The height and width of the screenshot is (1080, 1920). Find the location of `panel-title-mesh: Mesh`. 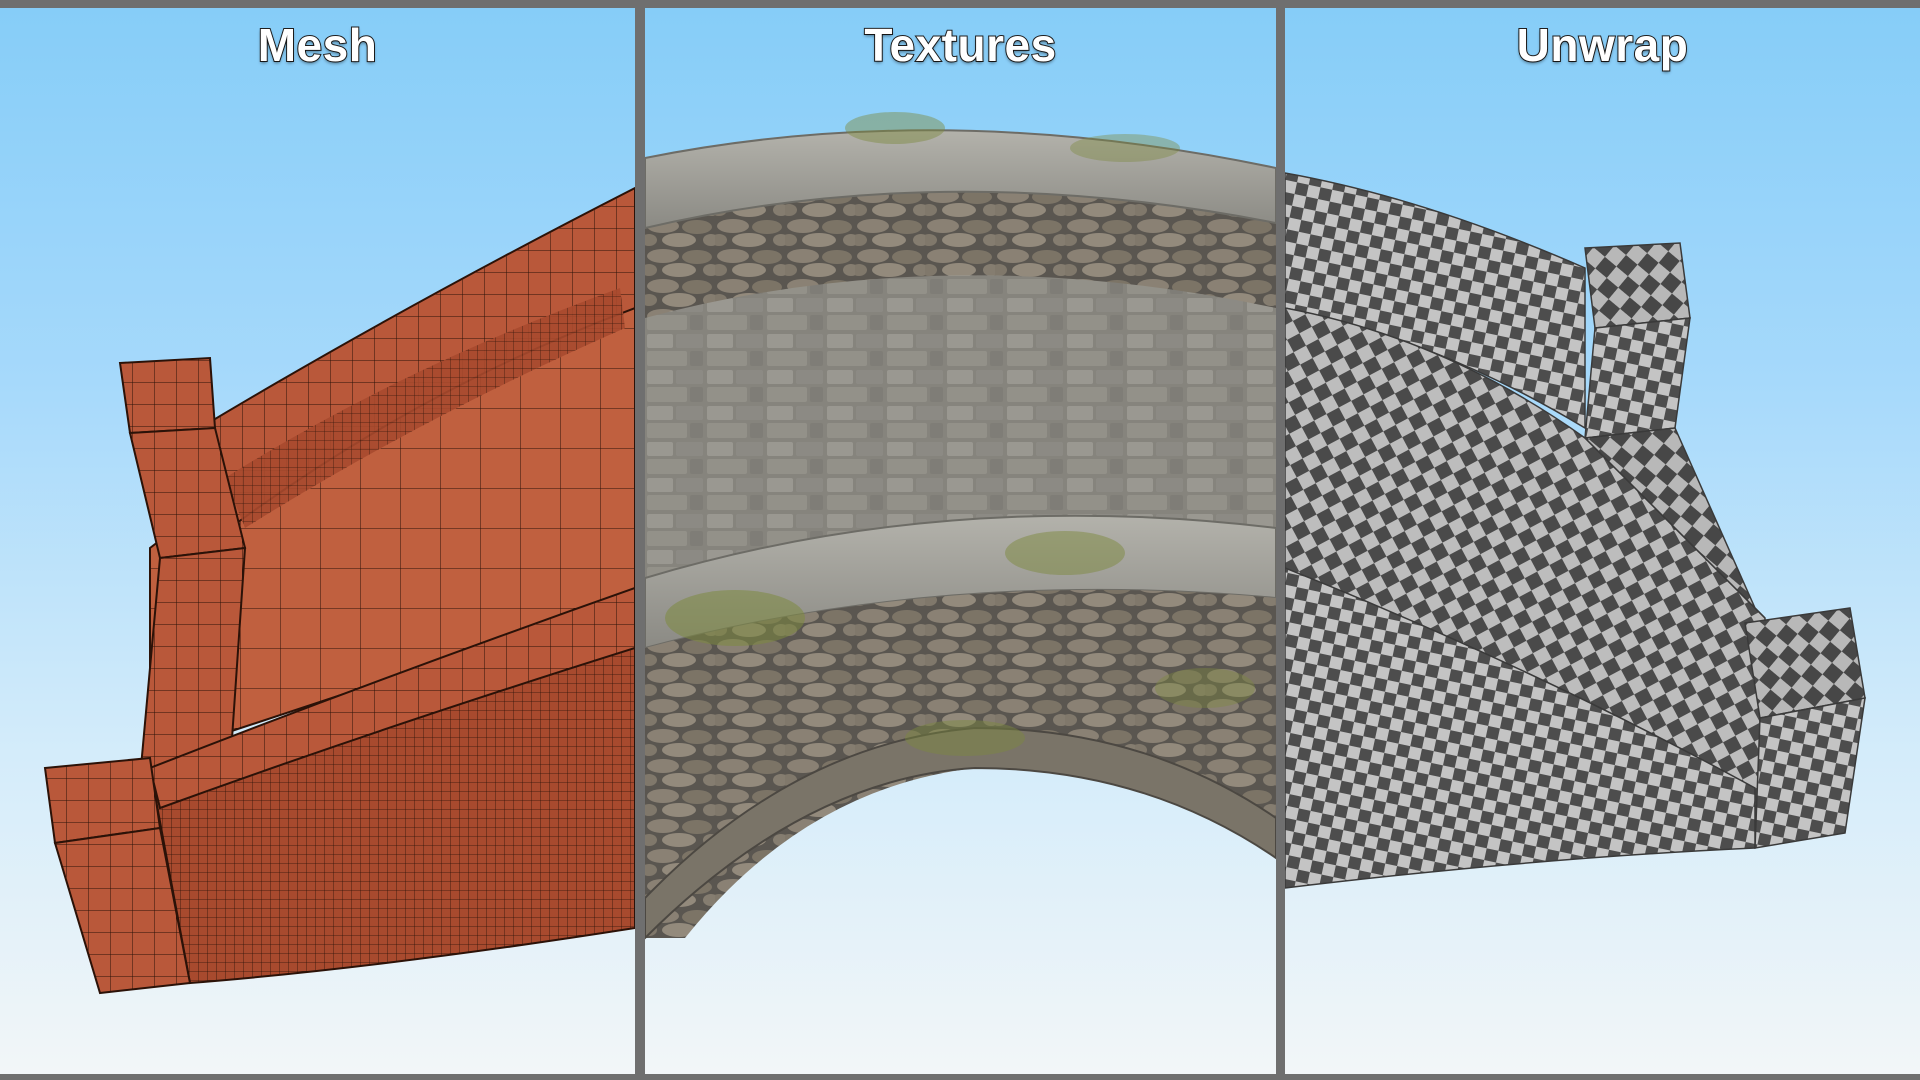

panel-title-mesh: Mesh is located at coordinates (317, 45).